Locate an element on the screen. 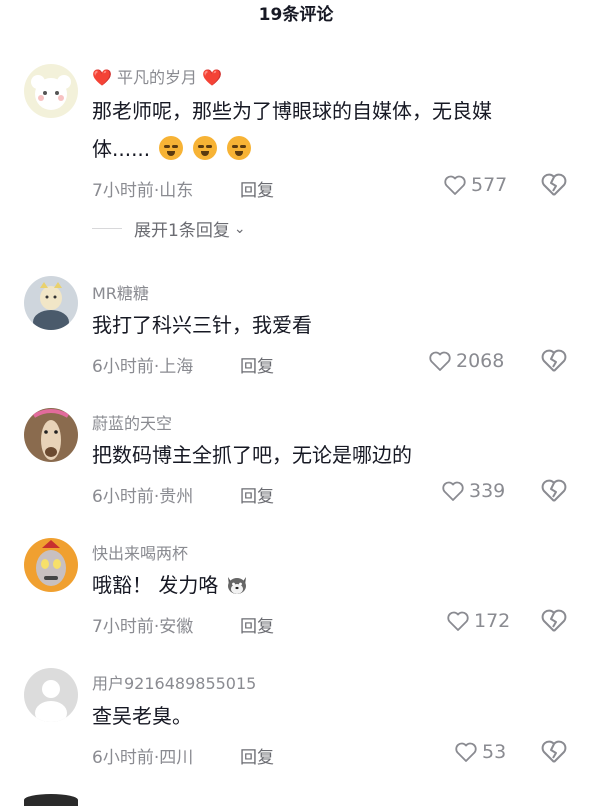  husky-dog-icon is located at coordinates (236, 585).